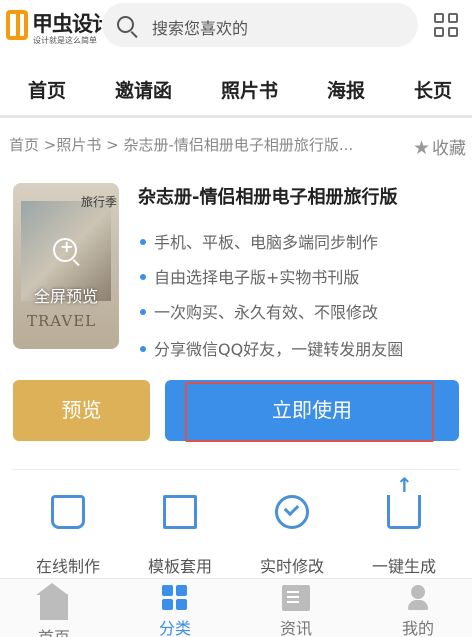 The image size is (472, 637). What do you see at coordinates (236, 607) in the screenshot?
I see `bottom-tab-bar: 首页 分类 资讯 我的` at bounding box center [236, 607].